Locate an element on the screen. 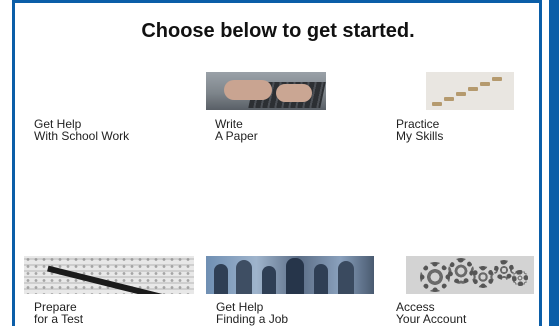 Image resolution: width=559 pixels, height=326 pixels. tile-access-account-line2: Your Account is located at coordinates (431, 319).